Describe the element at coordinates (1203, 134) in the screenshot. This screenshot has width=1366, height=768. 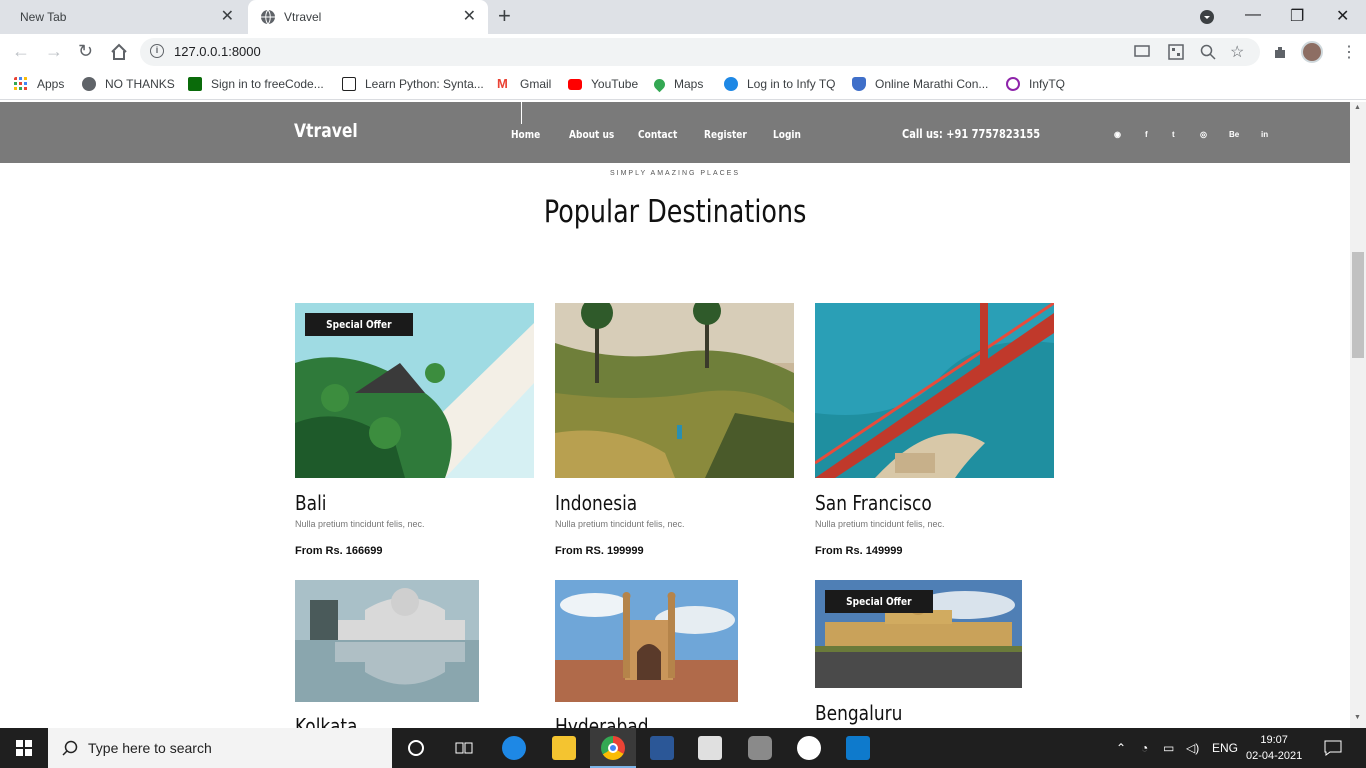
I see `pinterest-icon: ◎` at that location.